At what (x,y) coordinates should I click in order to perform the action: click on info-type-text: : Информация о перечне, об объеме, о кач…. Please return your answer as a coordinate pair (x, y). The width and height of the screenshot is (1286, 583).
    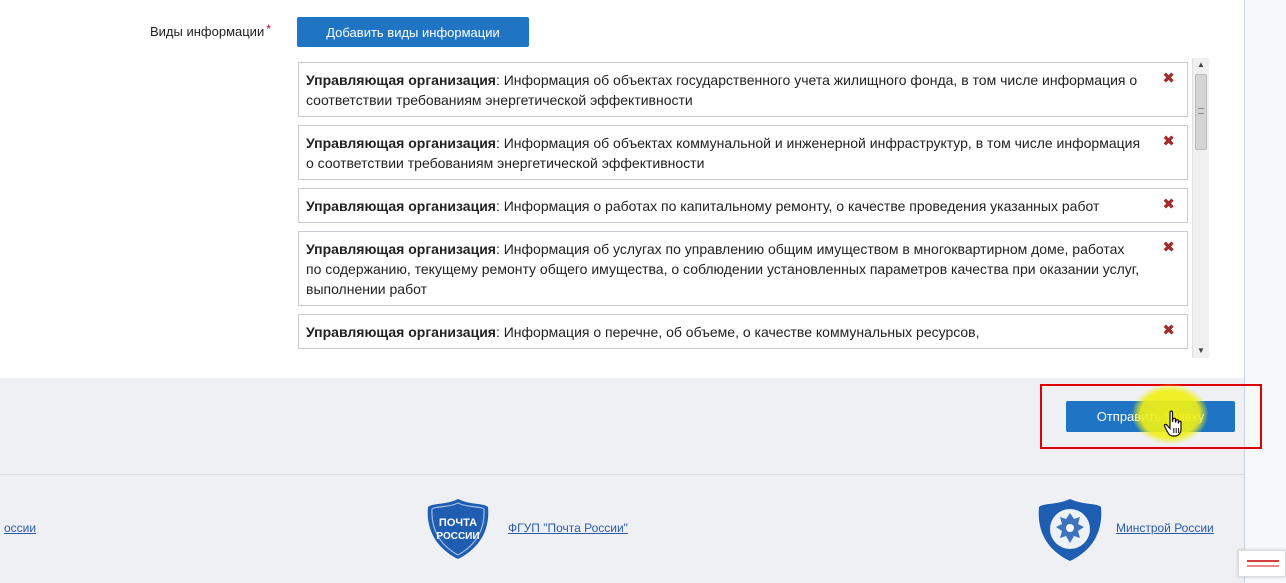
    Looking at the image, I should click on (737, 332).